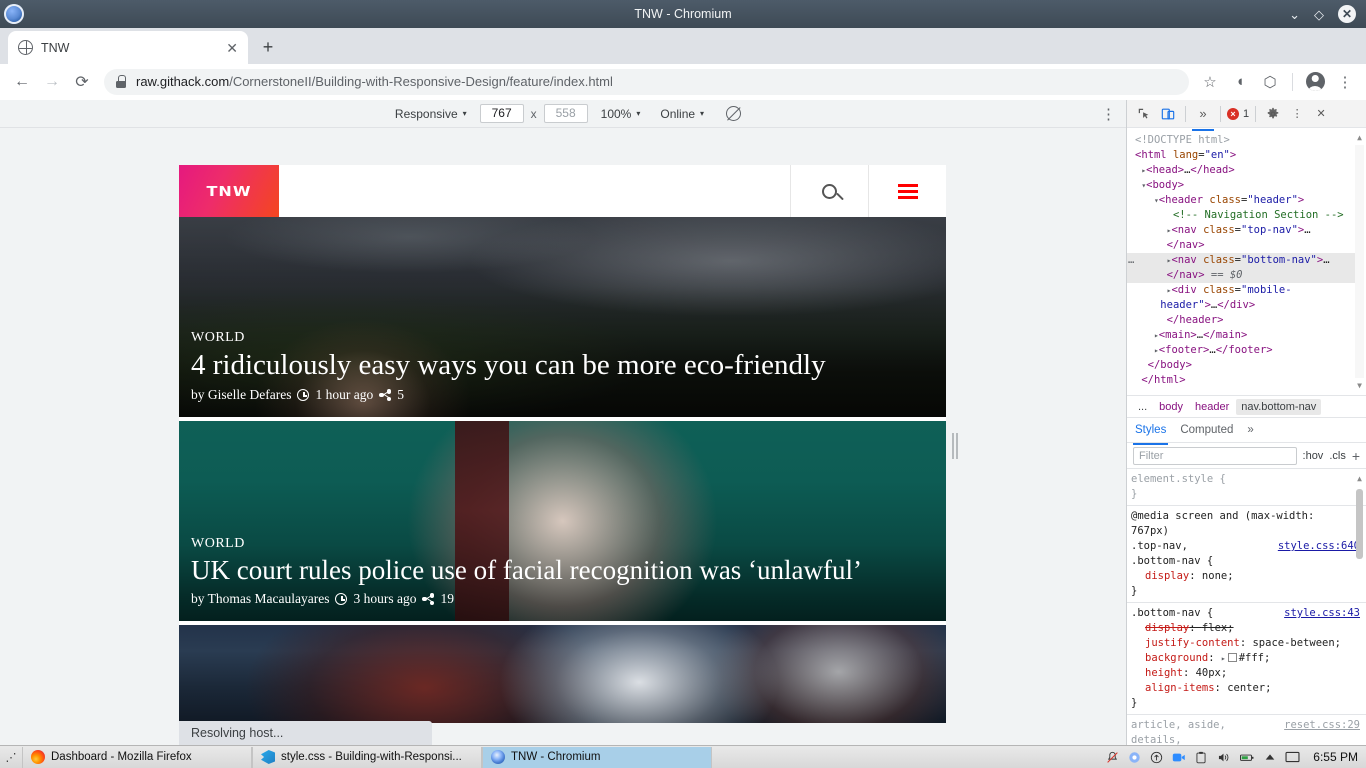 This screenshot has width=1366, height=768. I want to click on breadcrumb-item: header, so click(1212, 407).